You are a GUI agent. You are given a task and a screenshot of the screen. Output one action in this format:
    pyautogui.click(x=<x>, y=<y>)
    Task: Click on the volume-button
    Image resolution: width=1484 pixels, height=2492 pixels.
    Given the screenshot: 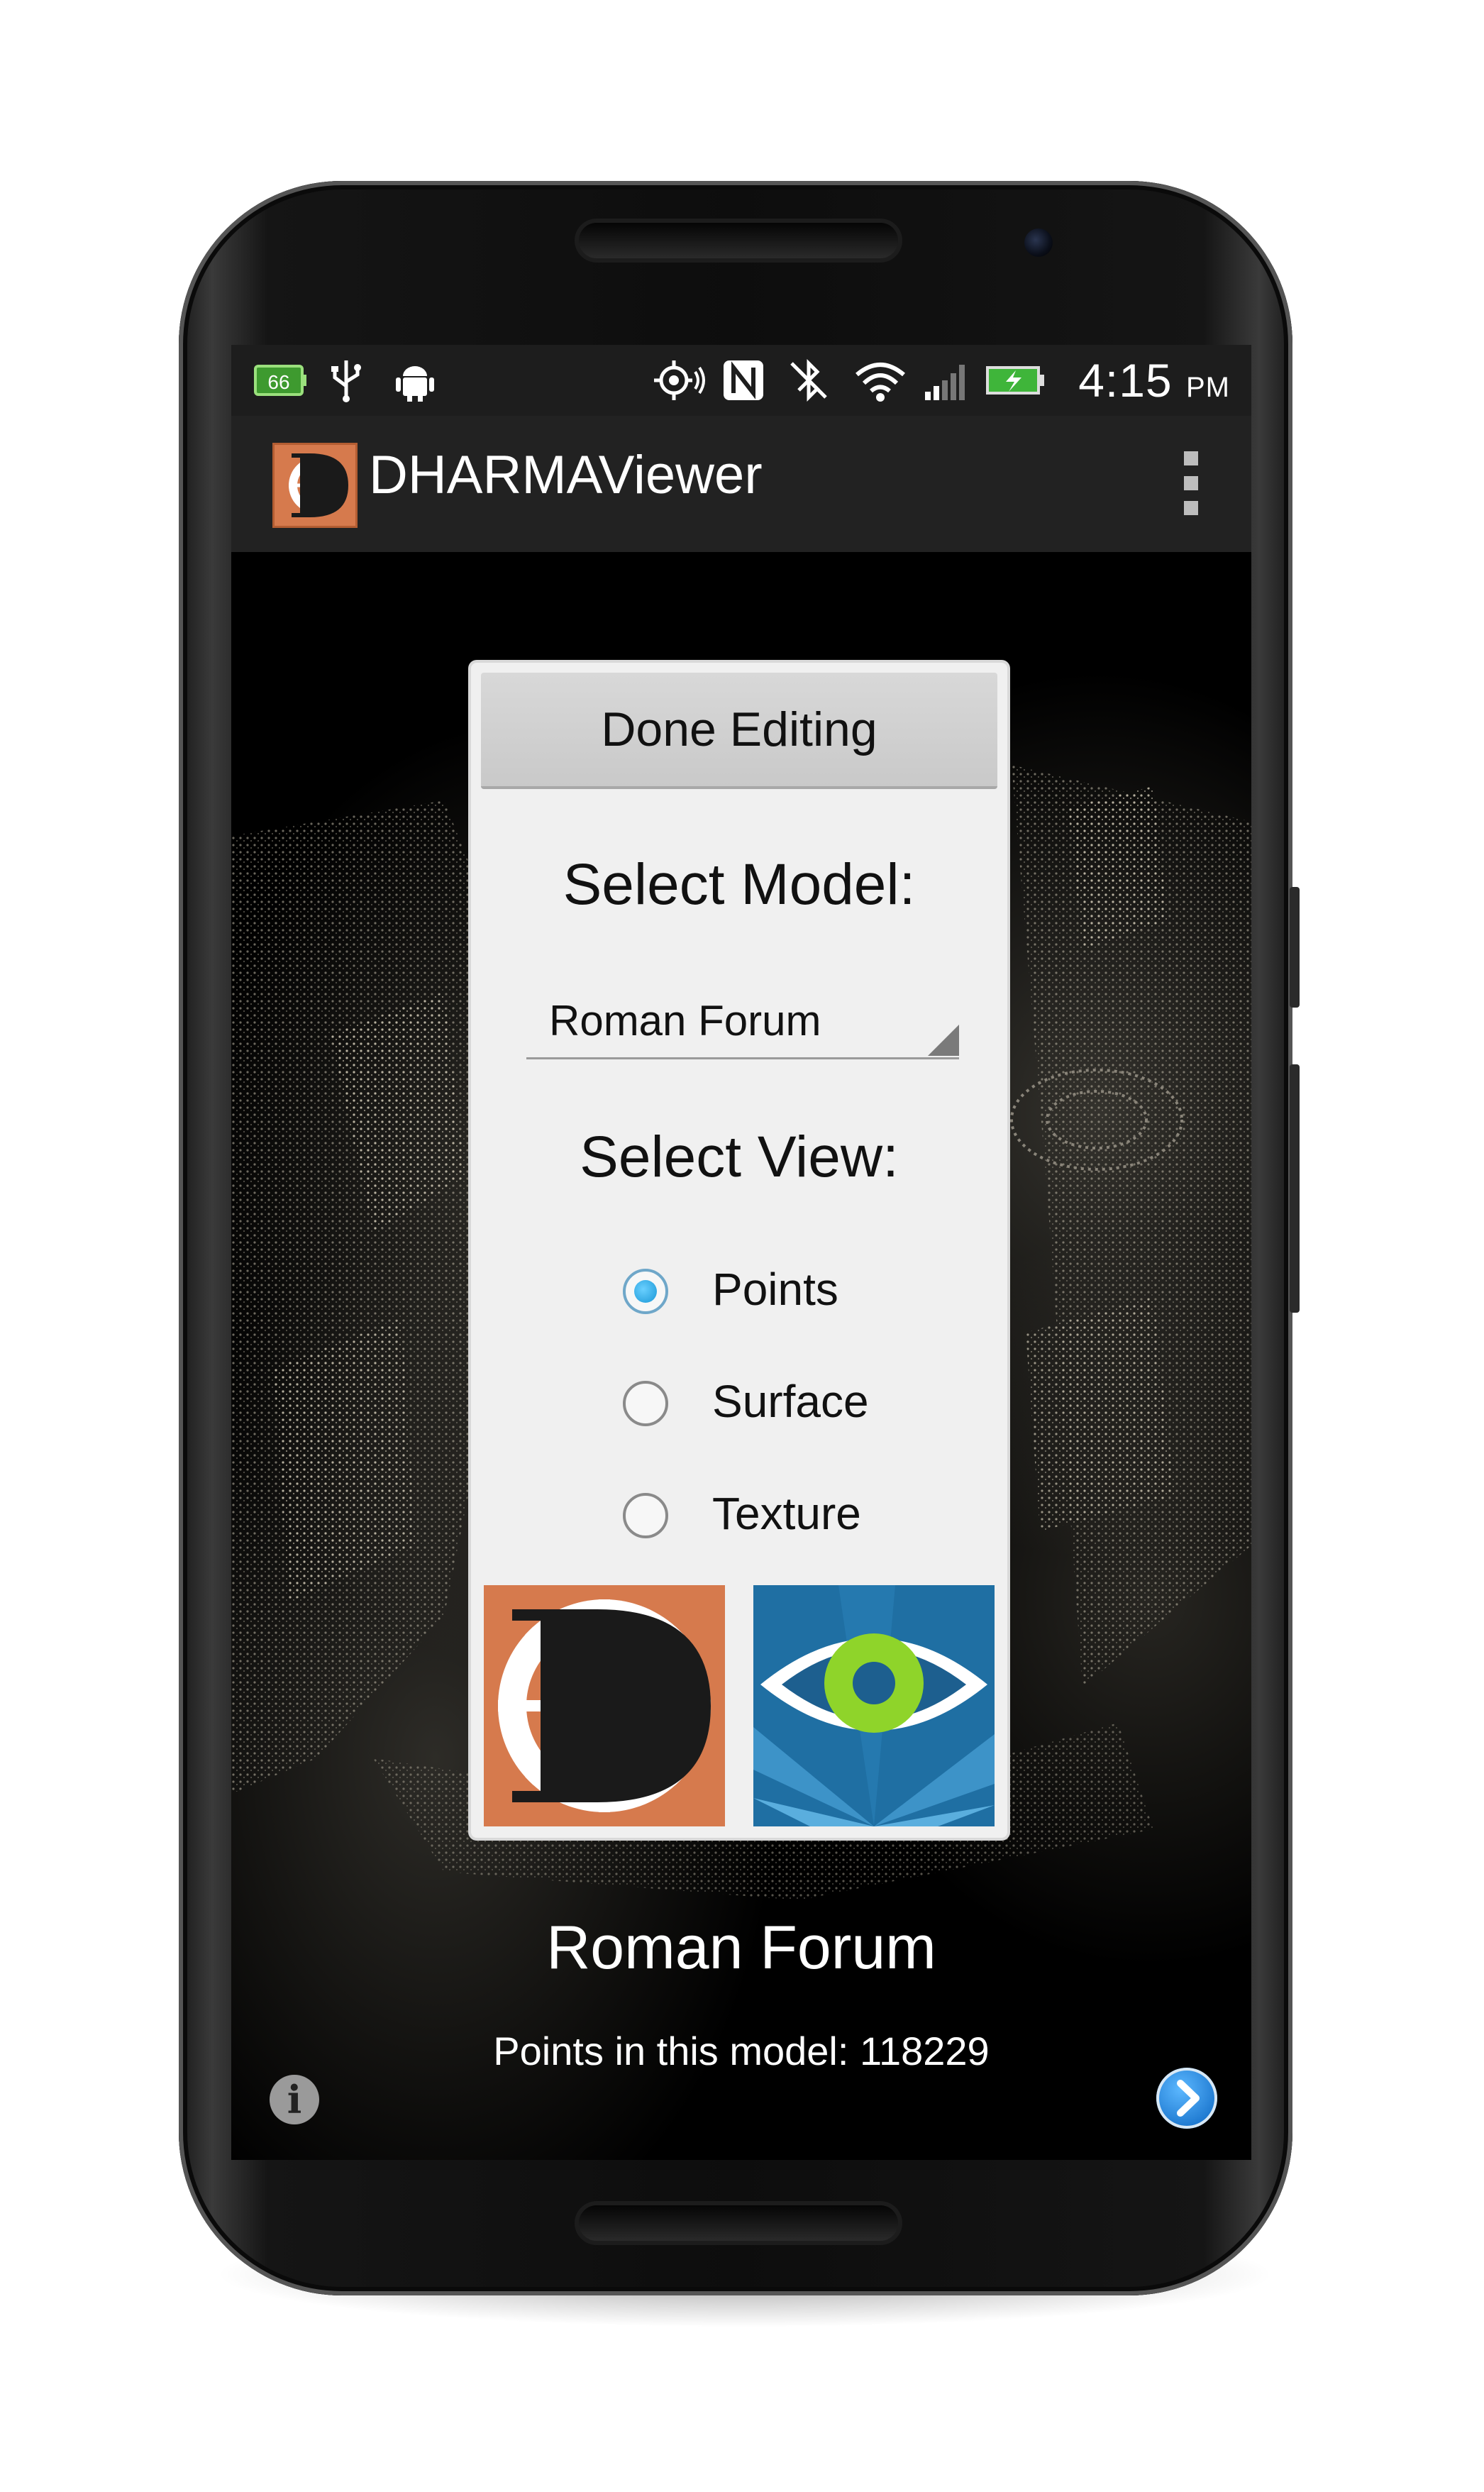 What is the action you would take?
    pyautogui.click(x=1295, y=947)
    